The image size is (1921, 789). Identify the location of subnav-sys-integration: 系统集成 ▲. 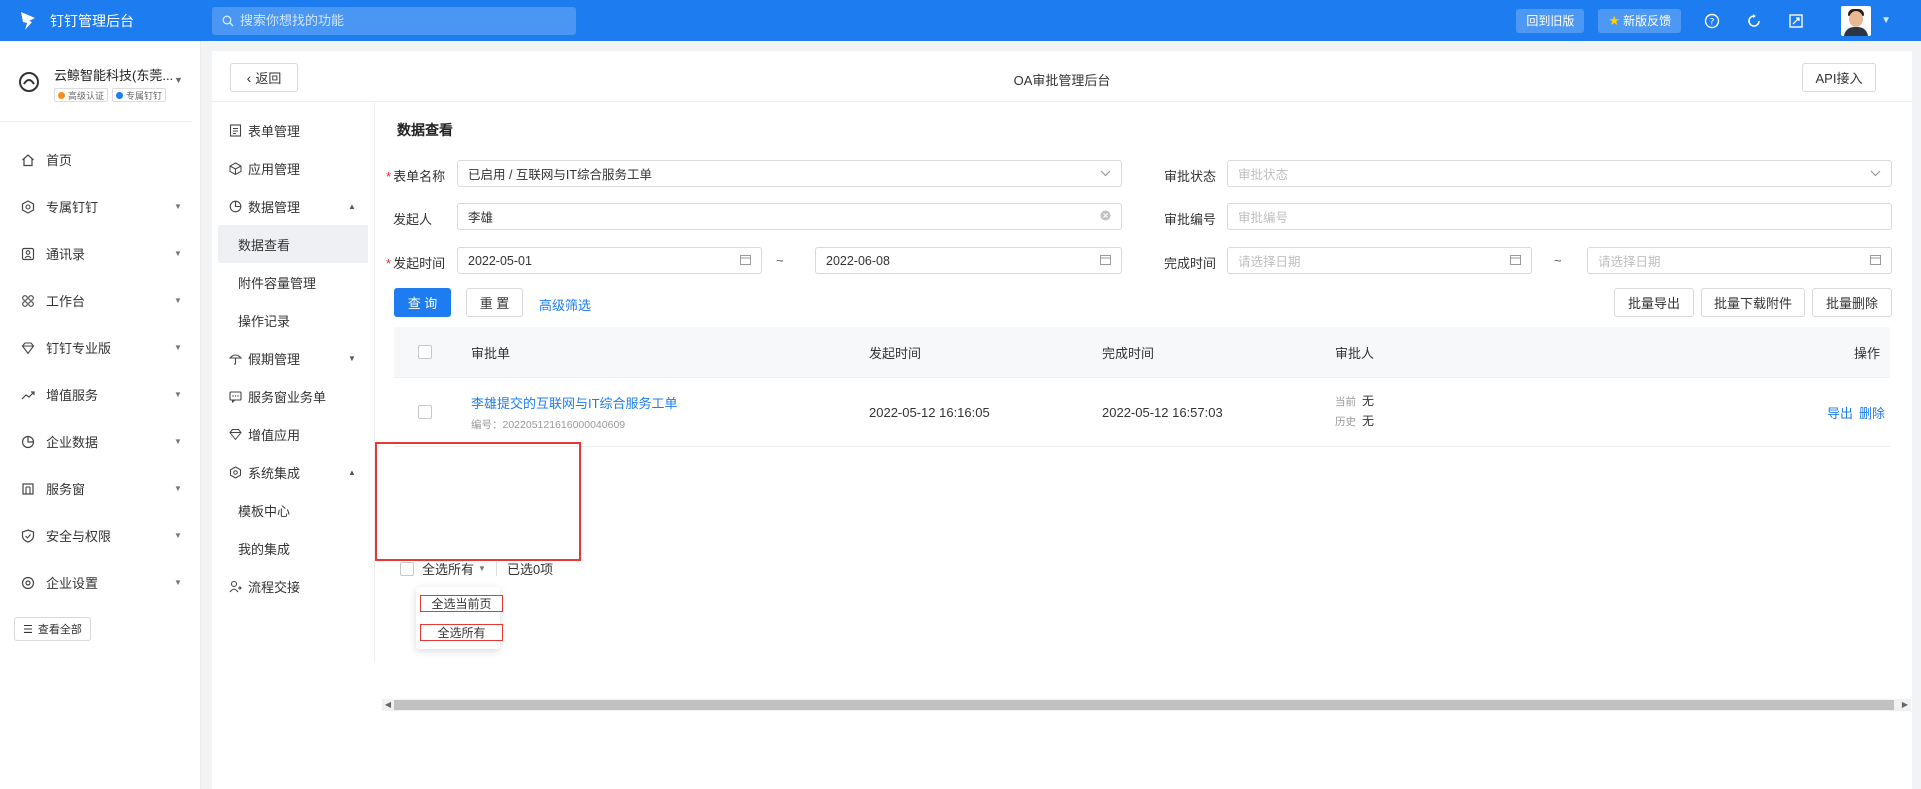
(293, 472).